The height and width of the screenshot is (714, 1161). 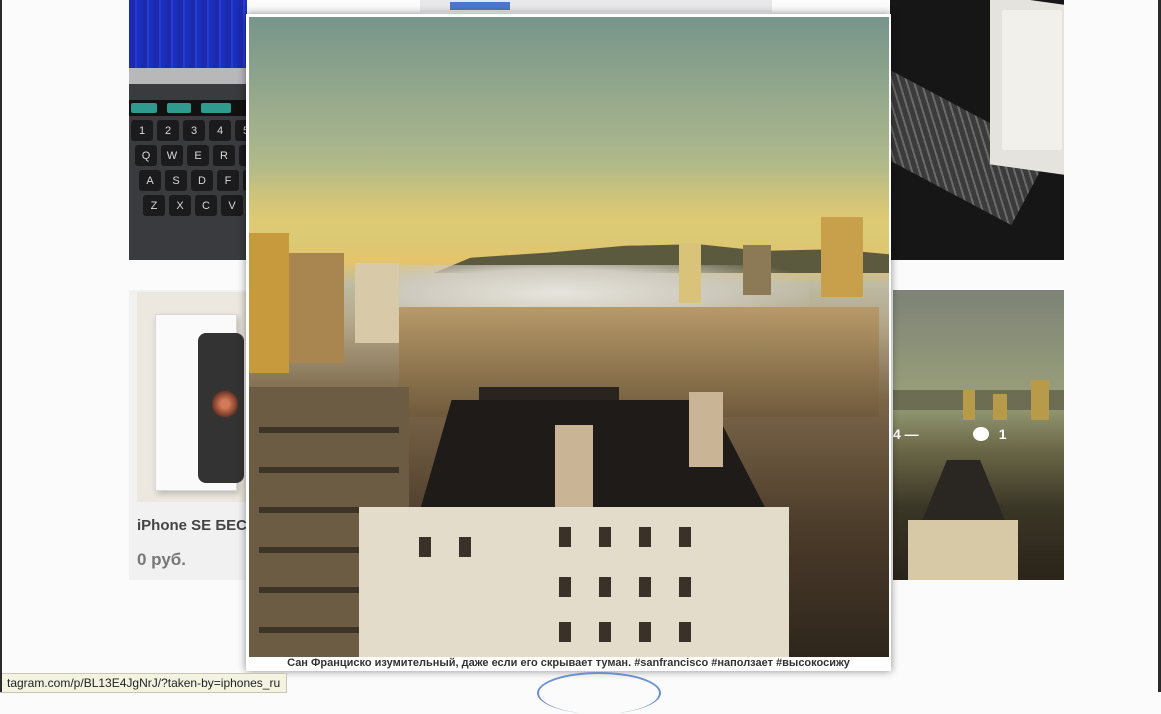 I want to click on likes-count: 4 —, so click(x=906, y=434).